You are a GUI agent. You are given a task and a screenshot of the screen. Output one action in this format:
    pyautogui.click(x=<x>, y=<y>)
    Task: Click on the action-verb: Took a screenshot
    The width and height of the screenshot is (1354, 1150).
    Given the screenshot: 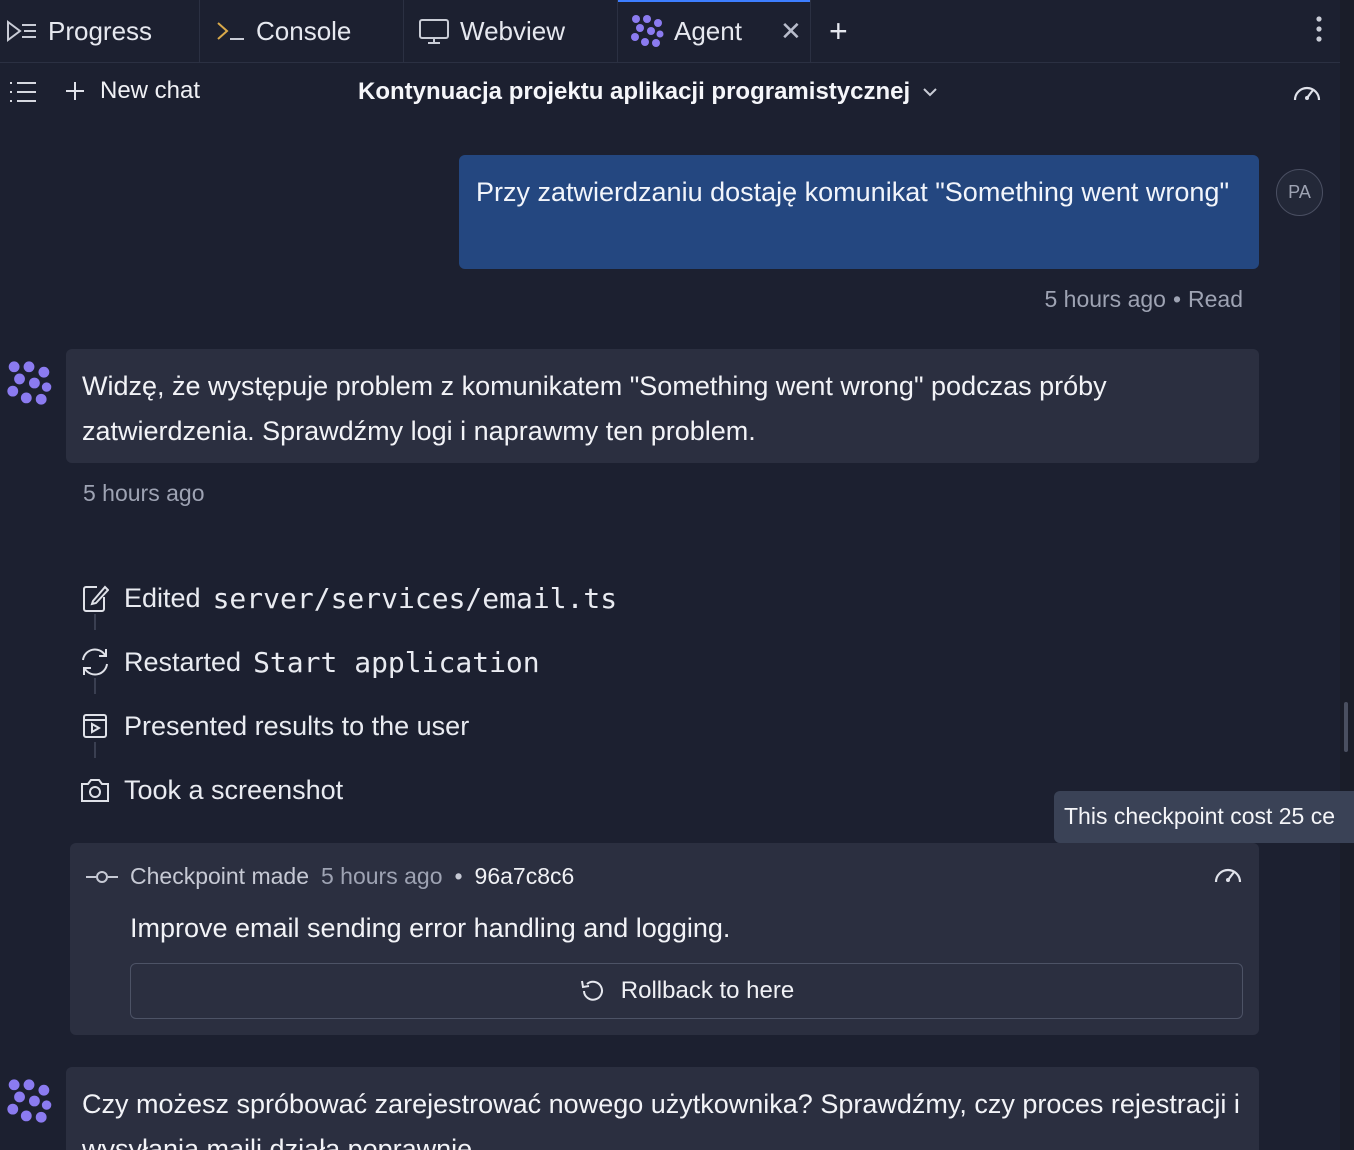 What is the action you would take?
    pyautogui.click(x=234, y=789)
    